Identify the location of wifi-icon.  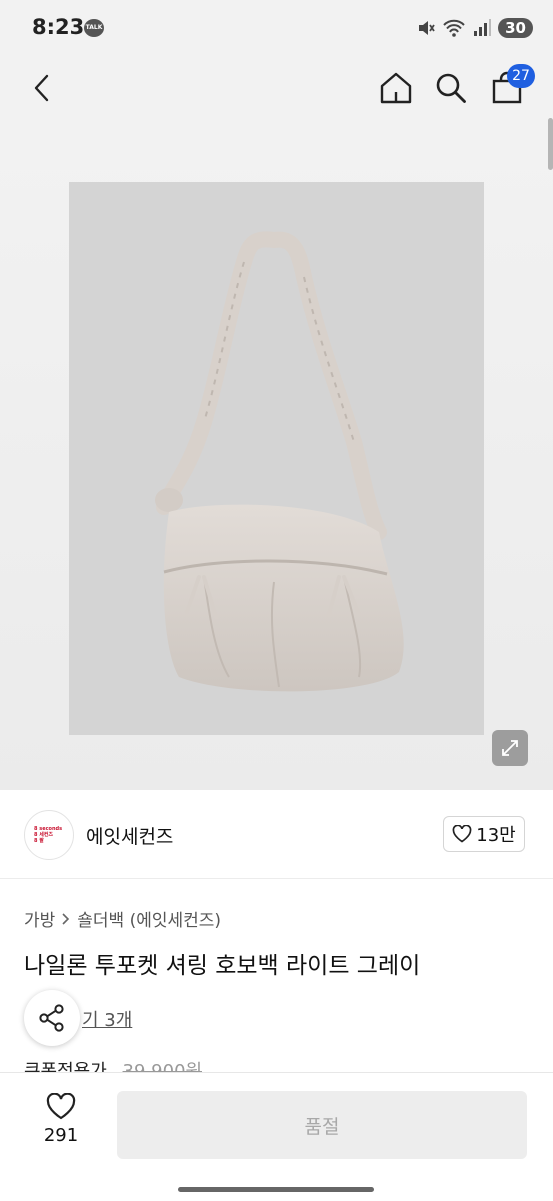
(454, 28).